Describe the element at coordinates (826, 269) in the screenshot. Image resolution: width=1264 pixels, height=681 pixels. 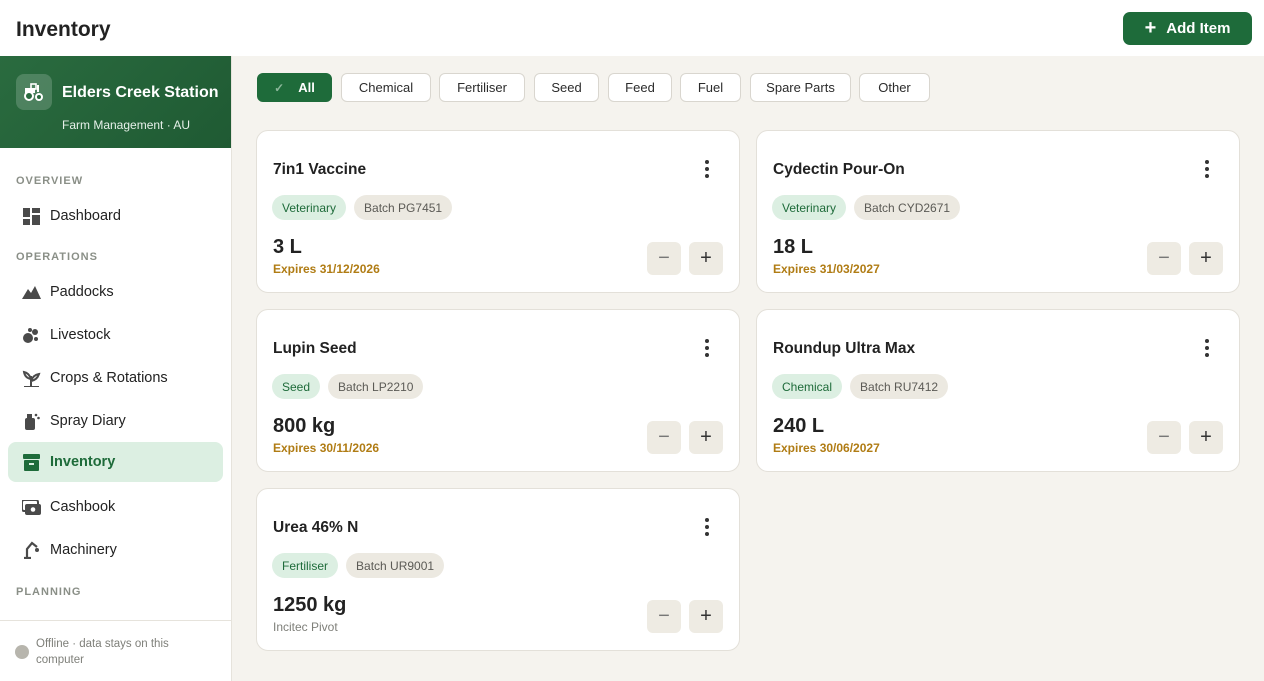
I see `item-expiry: Expires 31/03/2027` at that location.